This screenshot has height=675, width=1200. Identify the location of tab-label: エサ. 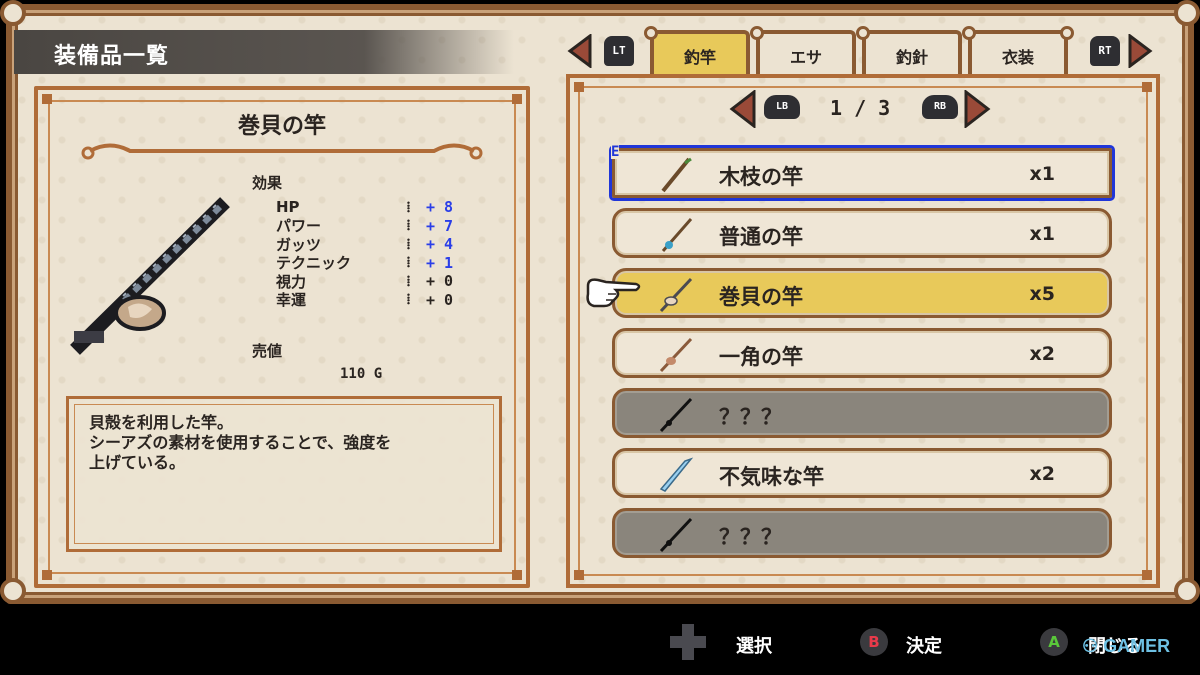
(805, 57).